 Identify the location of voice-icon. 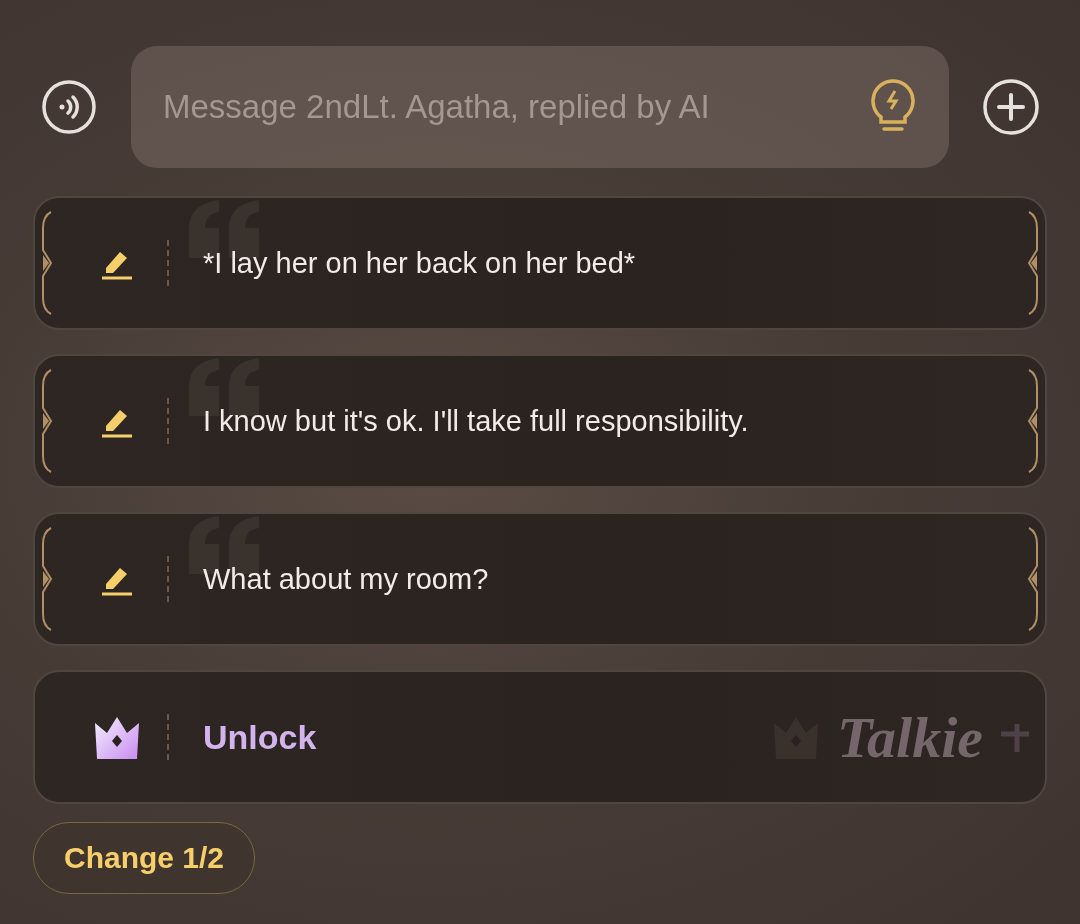
(69, 107).